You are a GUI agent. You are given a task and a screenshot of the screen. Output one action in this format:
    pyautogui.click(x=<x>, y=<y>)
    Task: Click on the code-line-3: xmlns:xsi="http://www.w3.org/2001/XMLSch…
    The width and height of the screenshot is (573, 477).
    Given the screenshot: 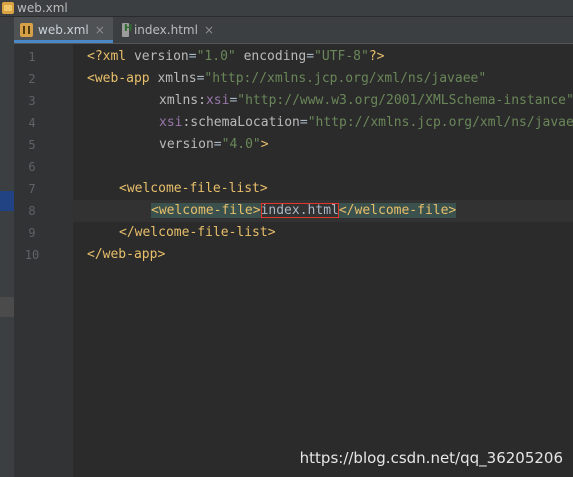 What is the action you would take?
    pyautogui.click(x=366, y=101)
    